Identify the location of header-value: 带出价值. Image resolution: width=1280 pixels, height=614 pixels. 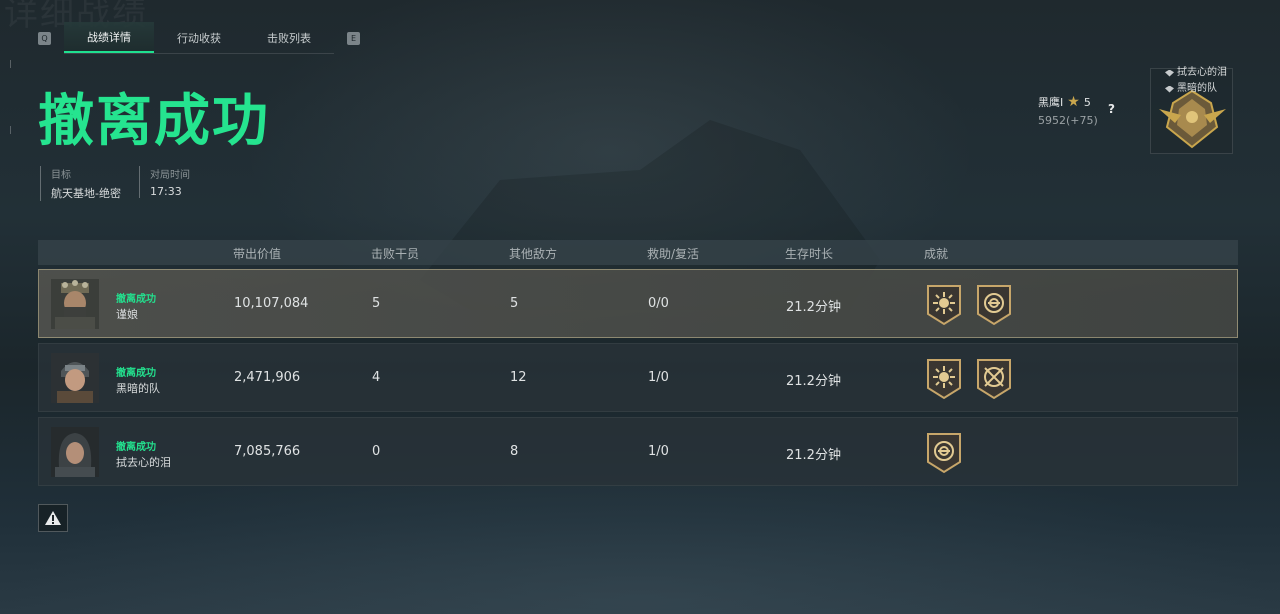
(257, 254).